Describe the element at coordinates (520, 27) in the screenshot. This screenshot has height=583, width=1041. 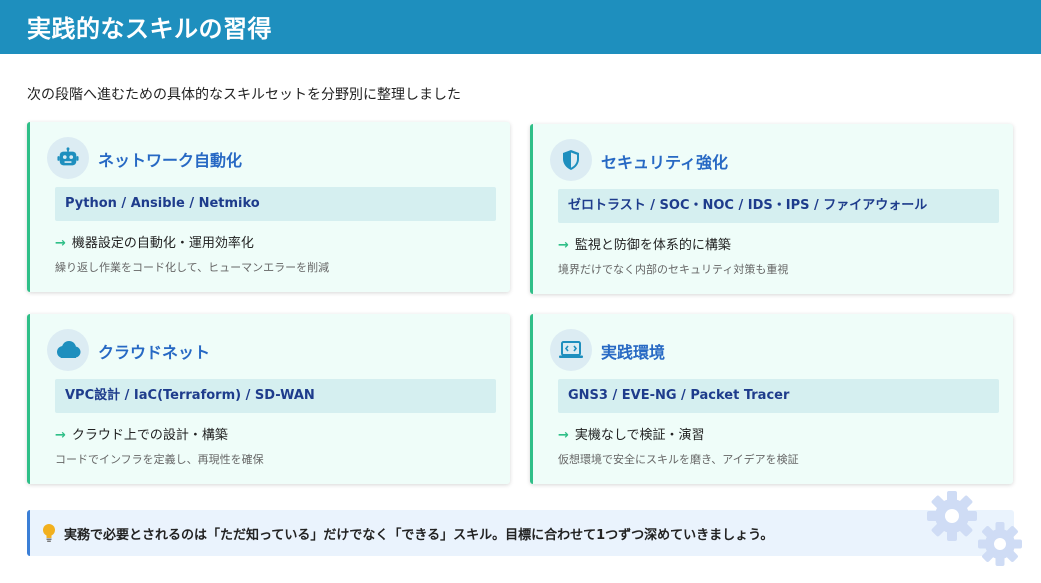
I see `page-header: 実践的なスキルの習得` at that location.